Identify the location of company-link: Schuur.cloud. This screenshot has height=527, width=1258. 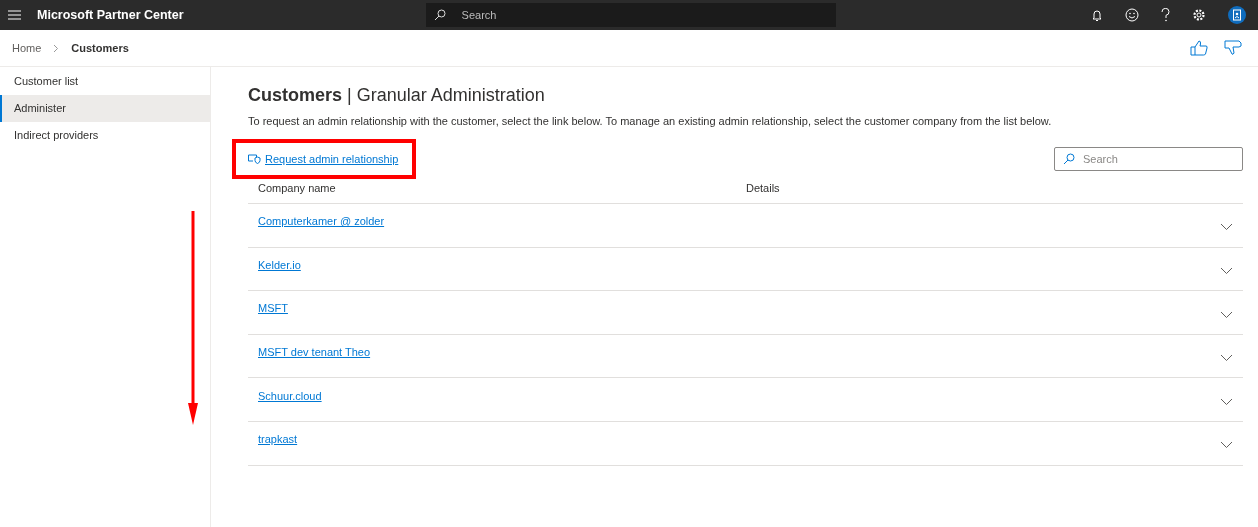
(290, 395).